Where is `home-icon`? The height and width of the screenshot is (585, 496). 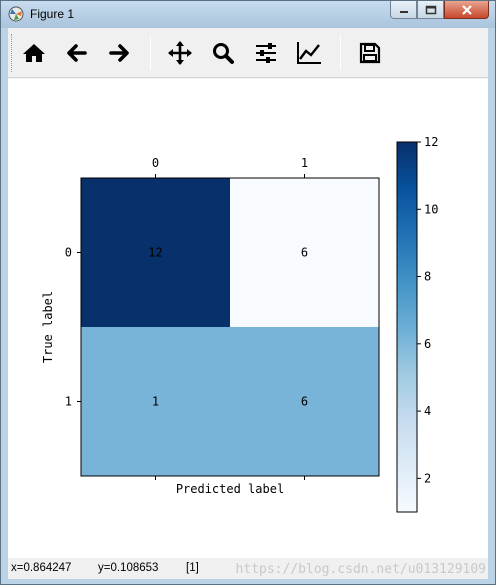 home-icon is located at coordinates (34, 53).